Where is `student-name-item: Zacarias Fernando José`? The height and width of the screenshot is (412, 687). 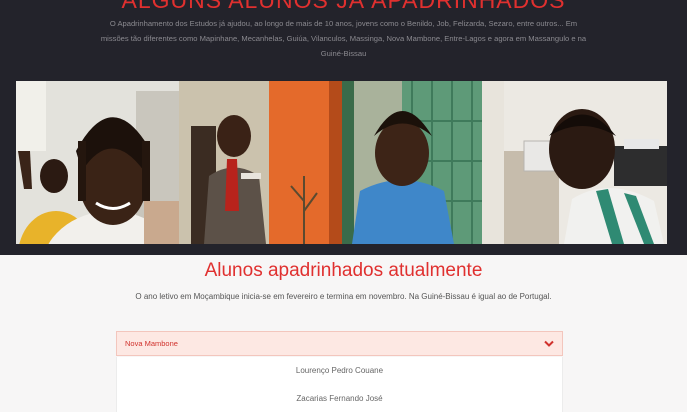 student-name-item: Zacarias Fernando José is located at coordinates (339, 398).